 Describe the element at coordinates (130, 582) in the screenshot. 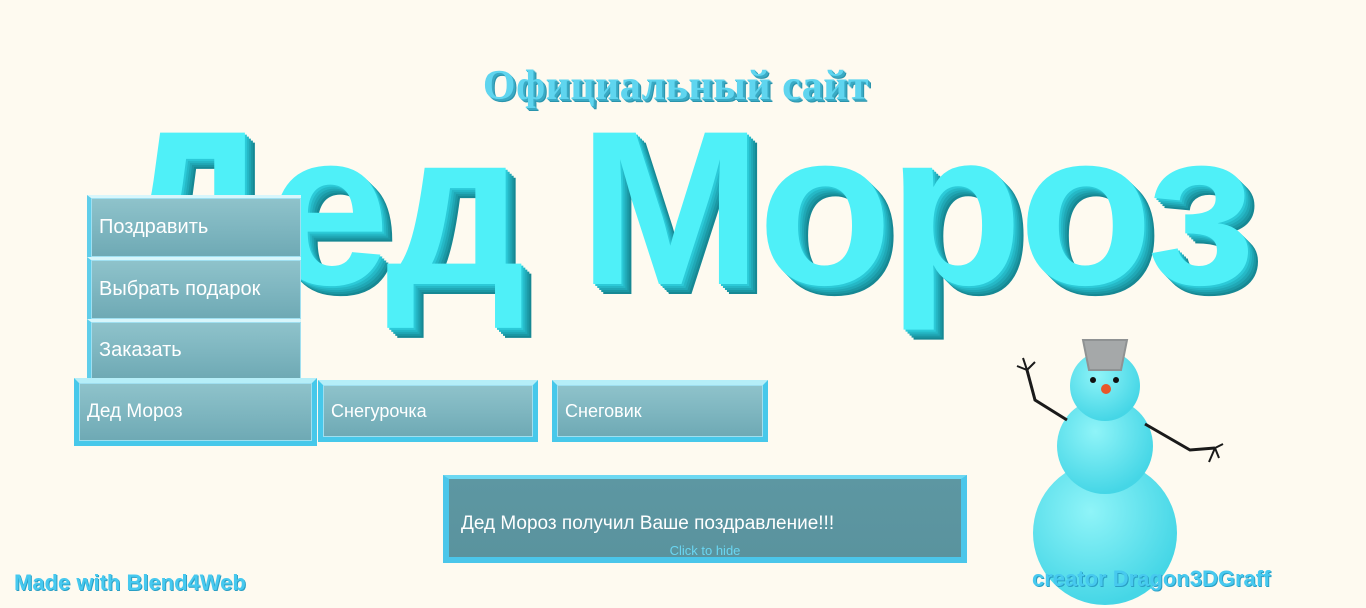

I see `made-with-credit: Made with Blend4Web` at that location.